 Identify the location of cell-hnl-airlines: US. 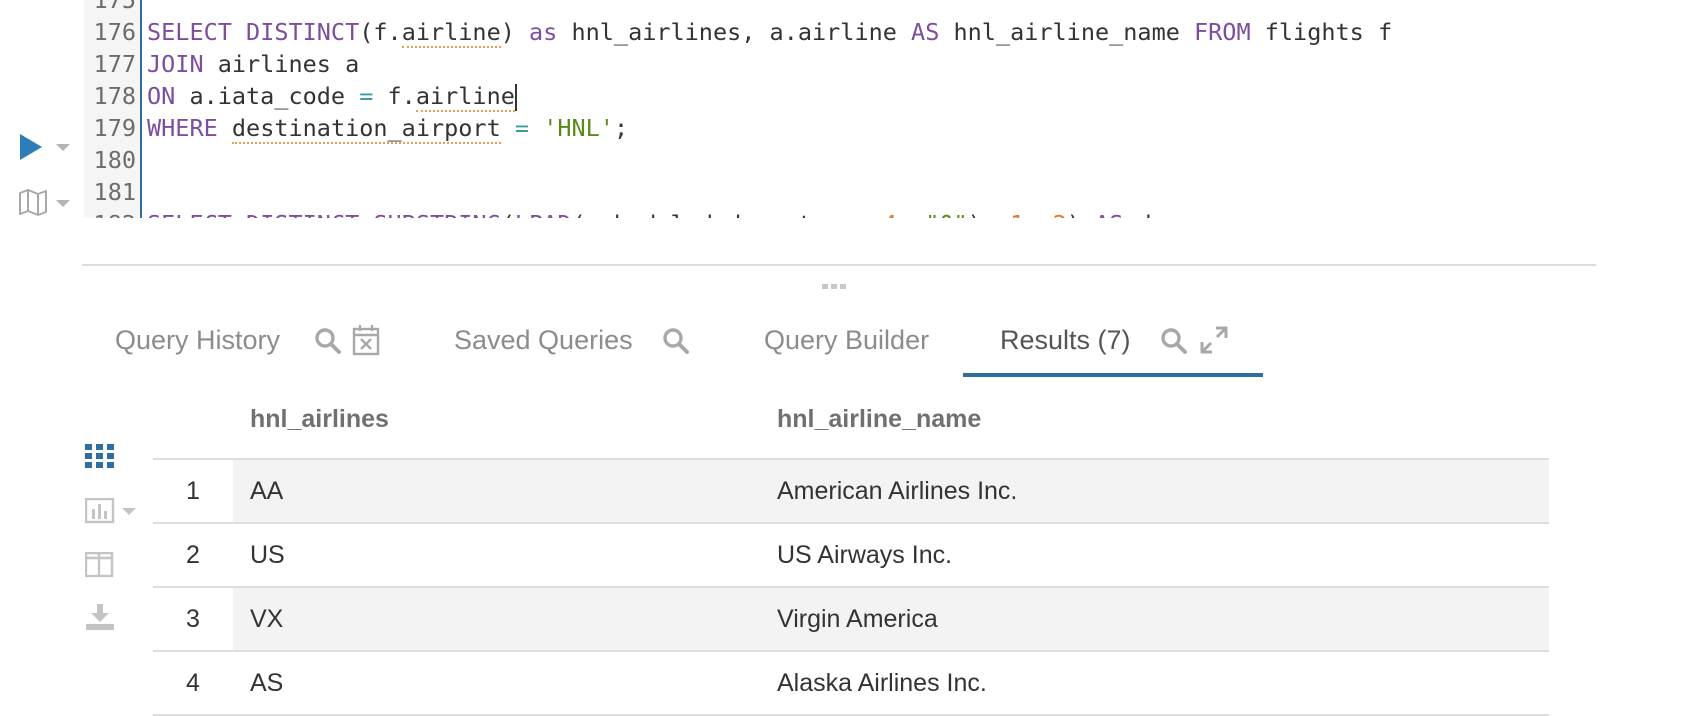
(267, 555).